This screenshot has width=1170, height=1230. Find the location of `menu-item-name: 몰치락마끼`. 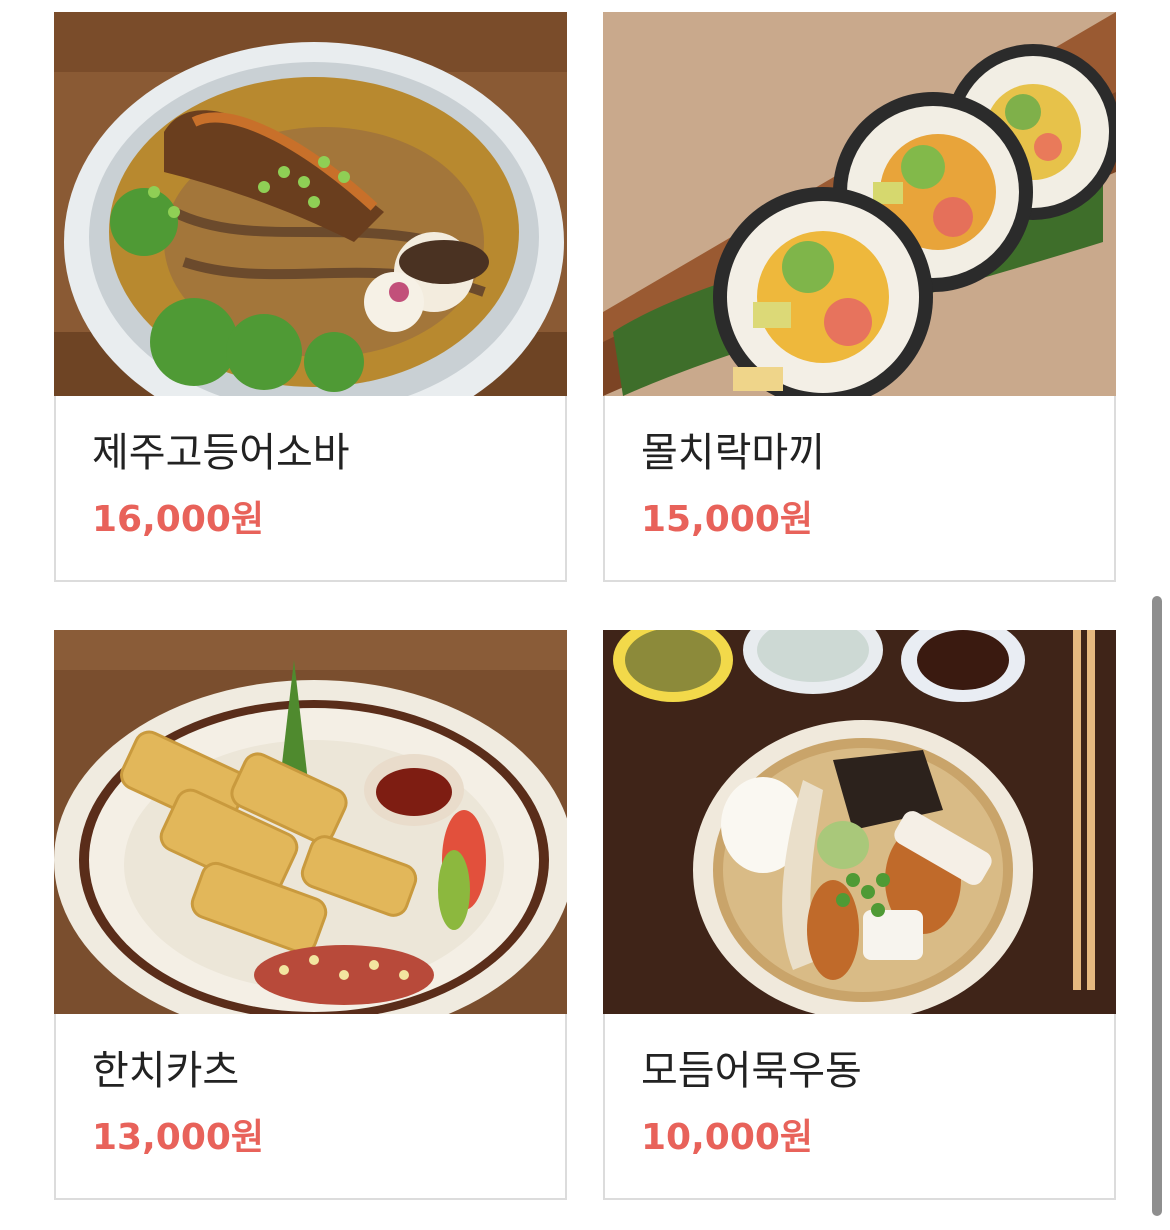

menu-item-name: 몰치락마끼 is located at coordinates (733, 453).